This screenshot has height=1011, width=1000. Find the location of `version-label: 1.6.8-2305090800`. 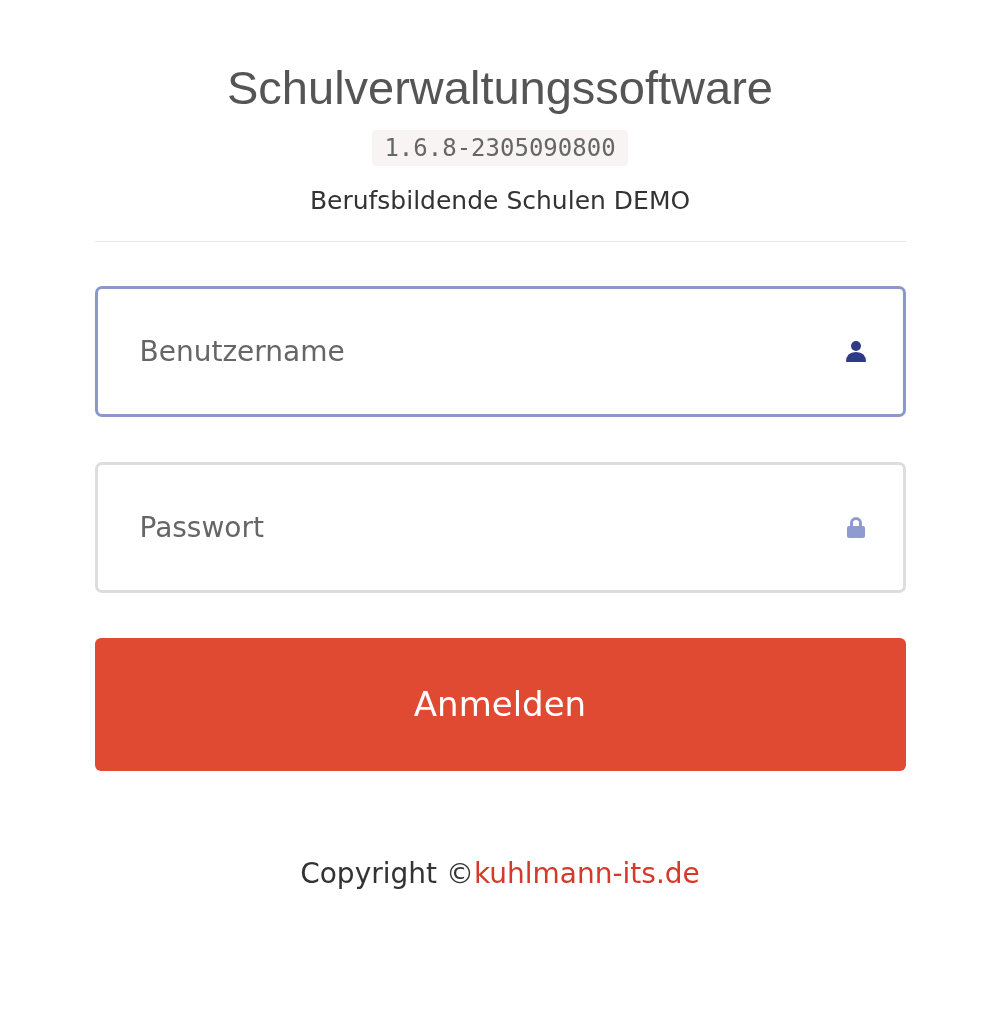

version-label: 1.6.8-2305090800 is located at coordinates (500, 147).